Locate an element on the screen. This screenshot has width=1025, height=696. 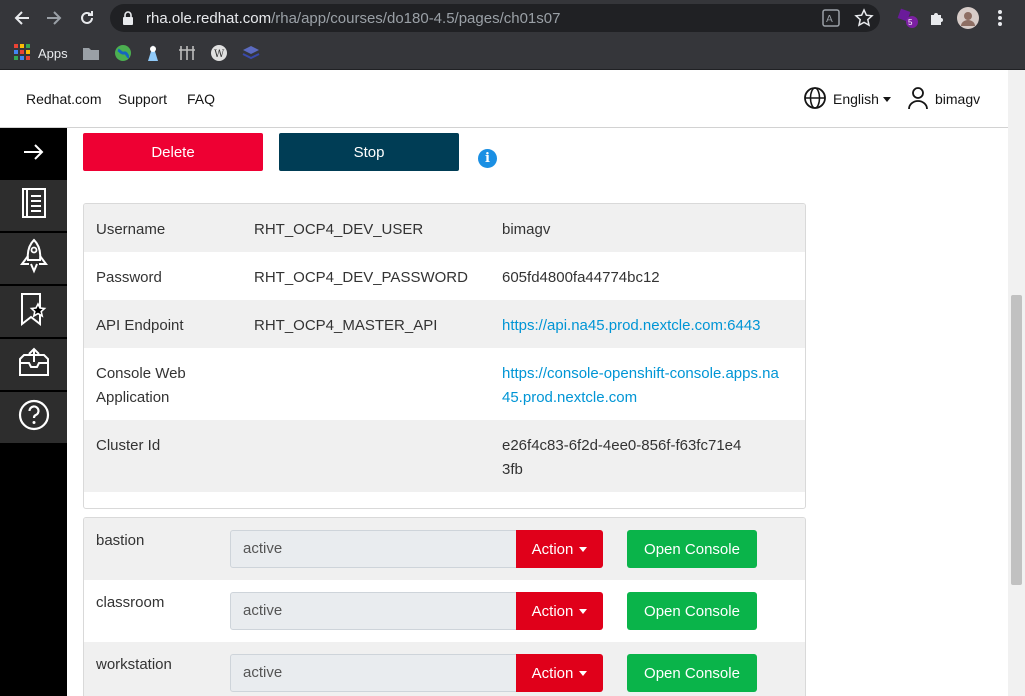
info-icon: i is located at coordinates (487, 158).